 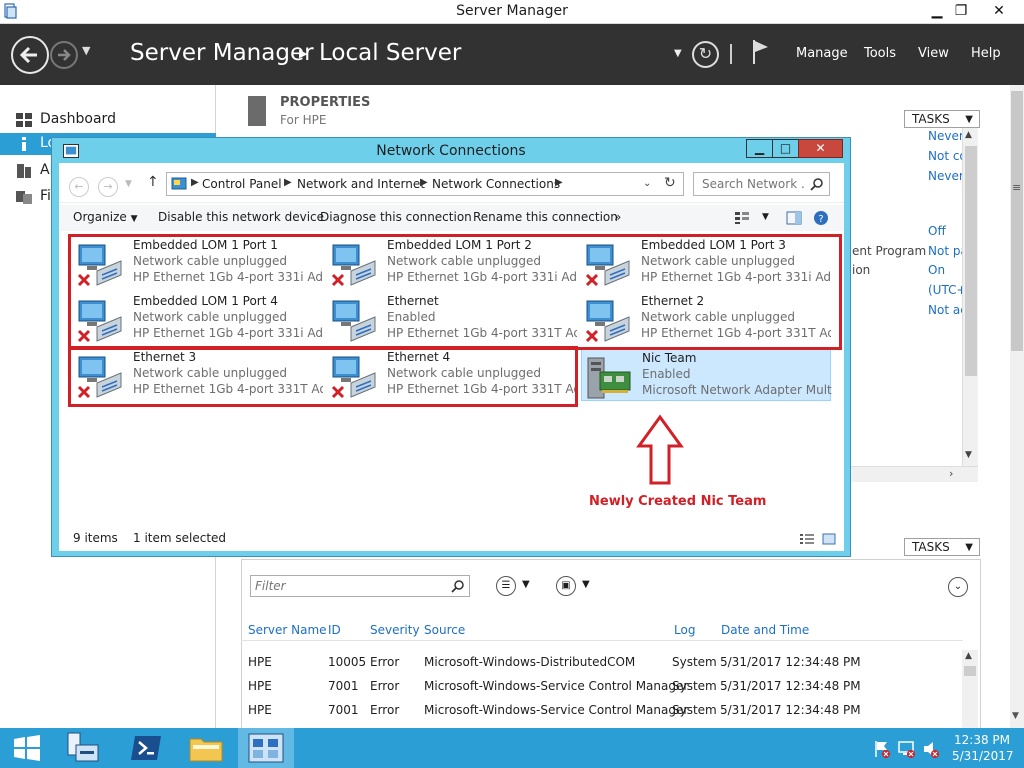 I want to click on more-commands-button: », so click(x=617, y=217).